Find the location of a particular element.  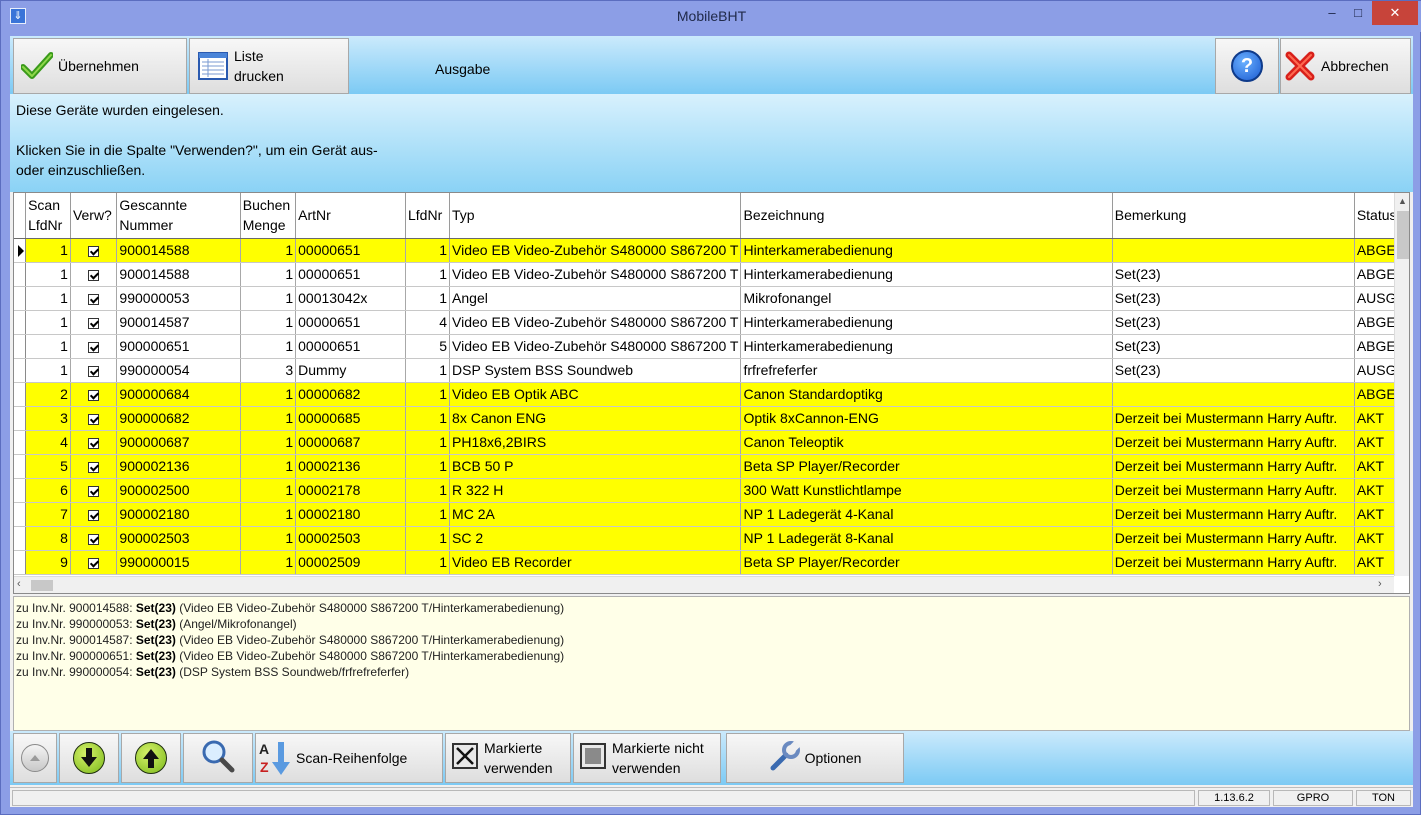

cell-typ: BCB 50 P is located at coordinates (595, 466).